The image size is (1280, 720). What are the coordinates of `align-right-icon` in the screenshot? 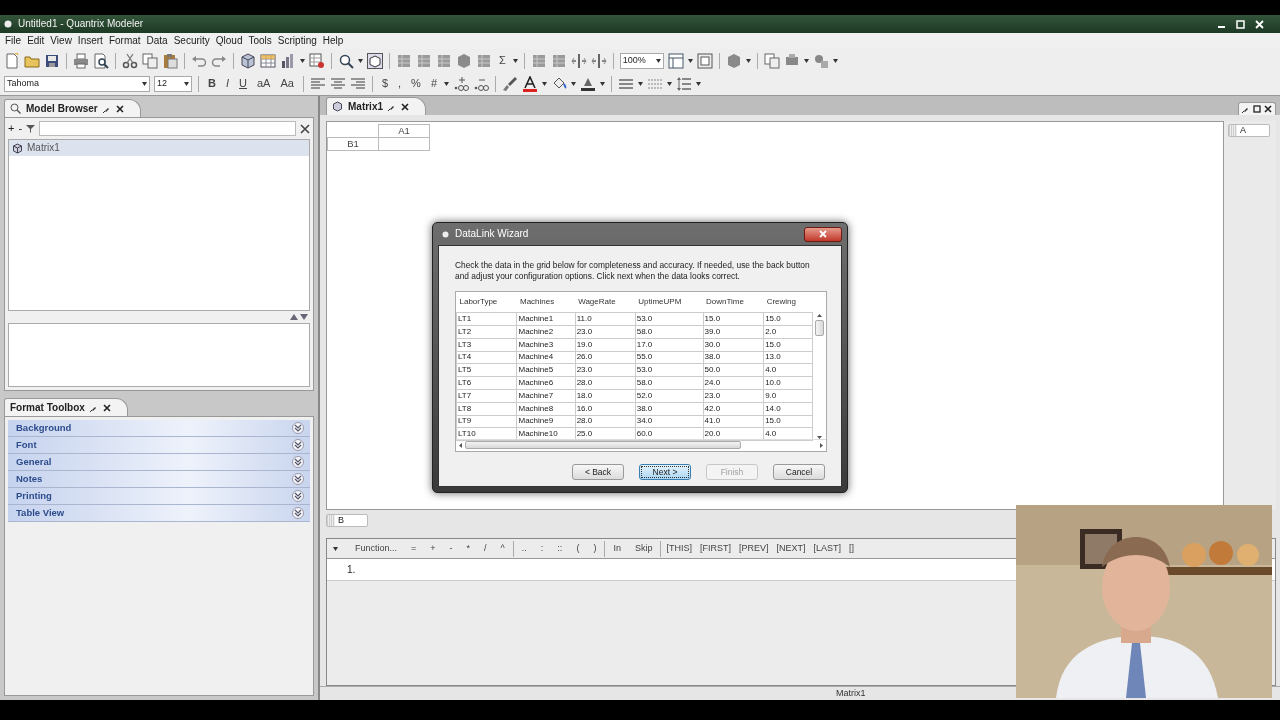 It's located at (357, 83).